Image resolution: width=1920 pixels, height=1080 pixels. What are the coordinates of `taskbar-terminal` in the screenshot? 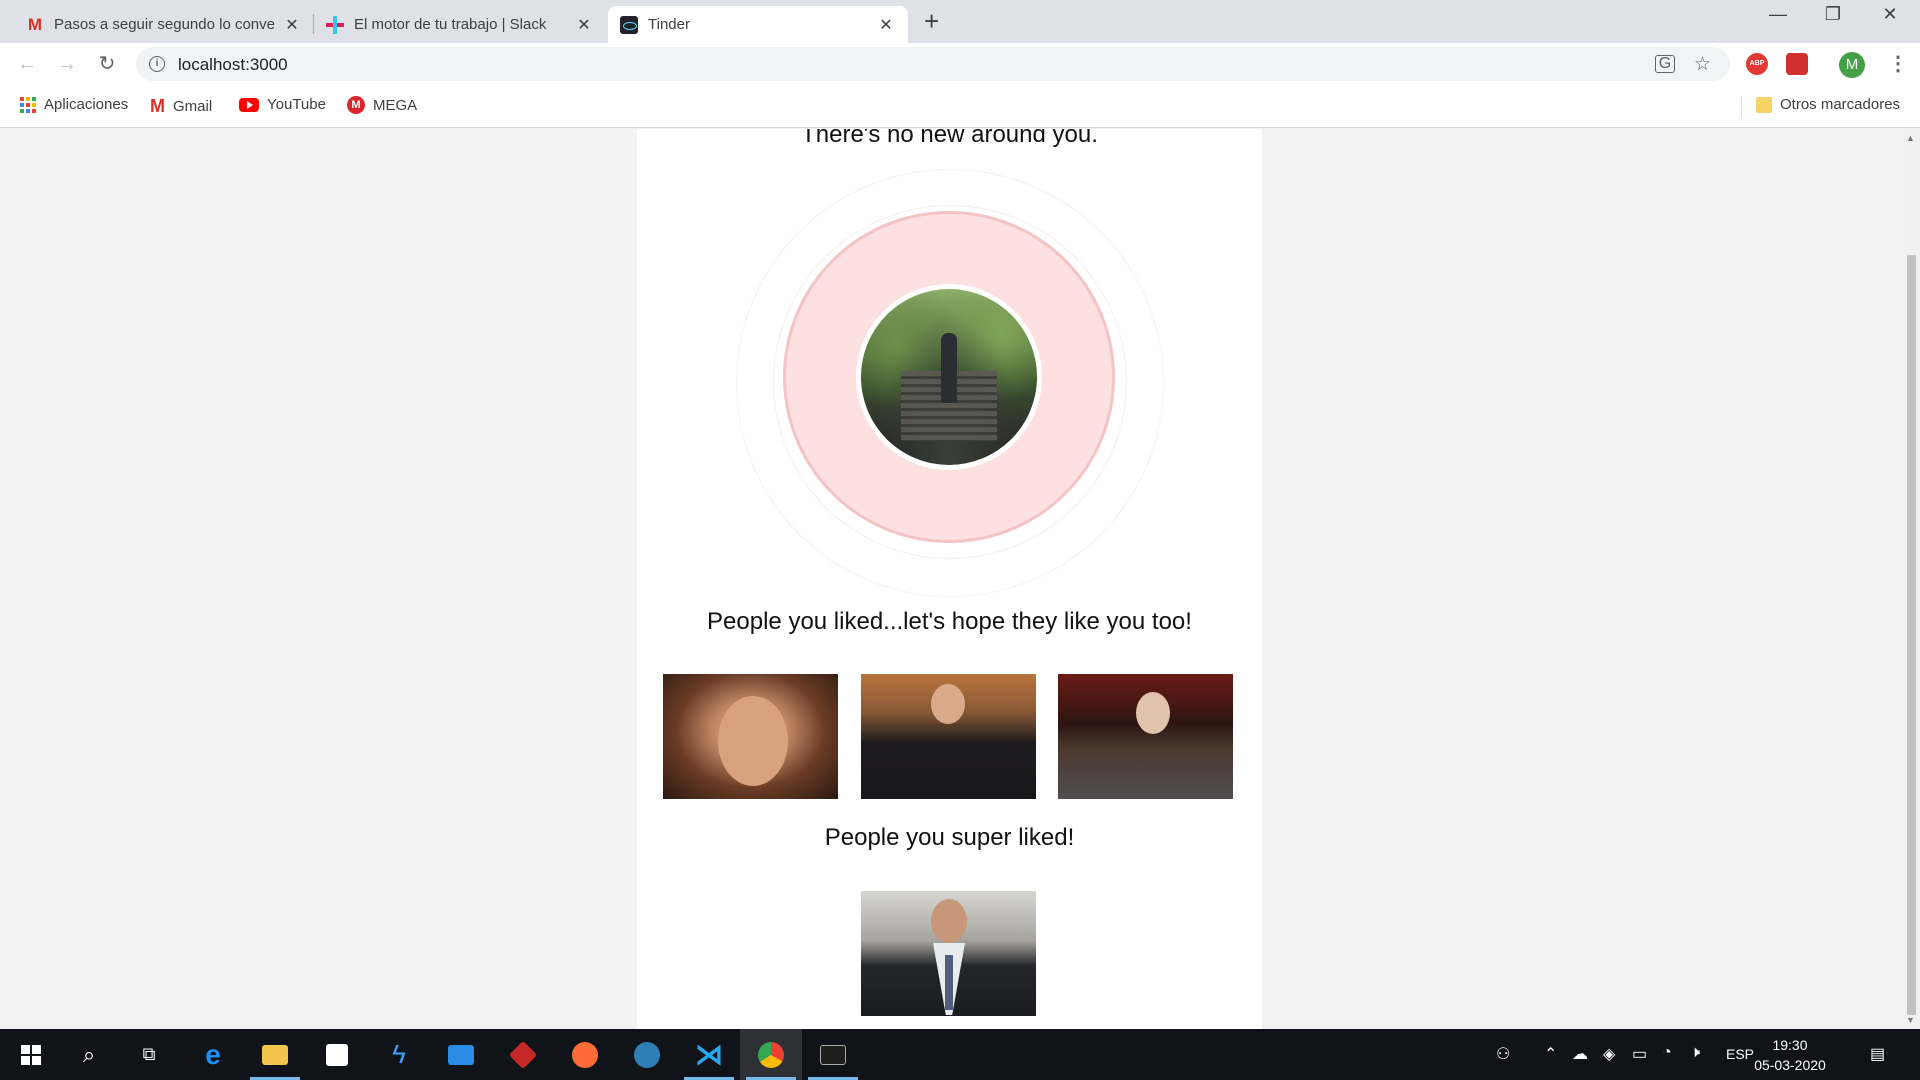 It's located at (833, 1054).